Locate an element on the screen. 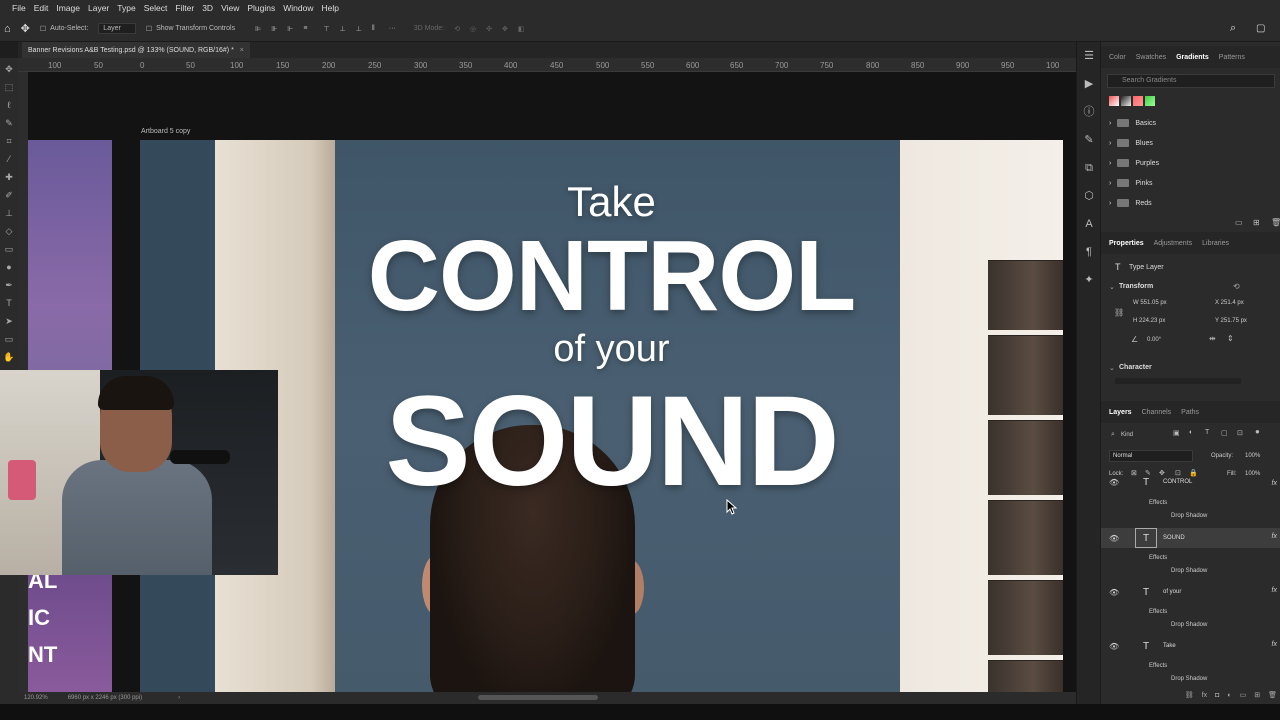 This screenshot has width=1280, height=720. roll-3d-icon: ◎ is located at coordinates (473, 29).